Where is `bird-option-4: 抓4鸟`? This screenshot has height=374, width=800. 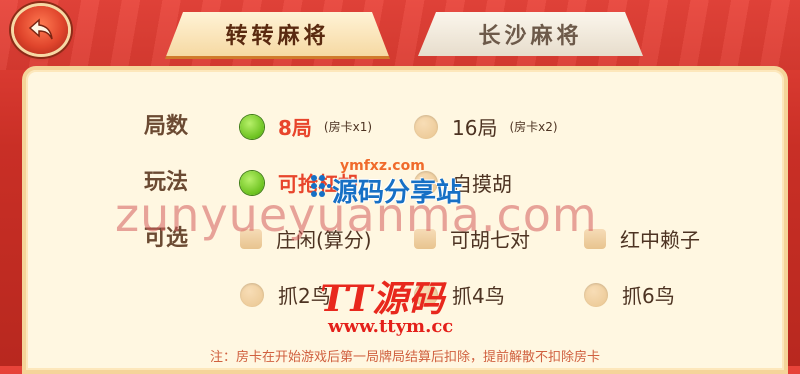
bird-option-4: 抓4鸟 is located at coordinates (459, 294).